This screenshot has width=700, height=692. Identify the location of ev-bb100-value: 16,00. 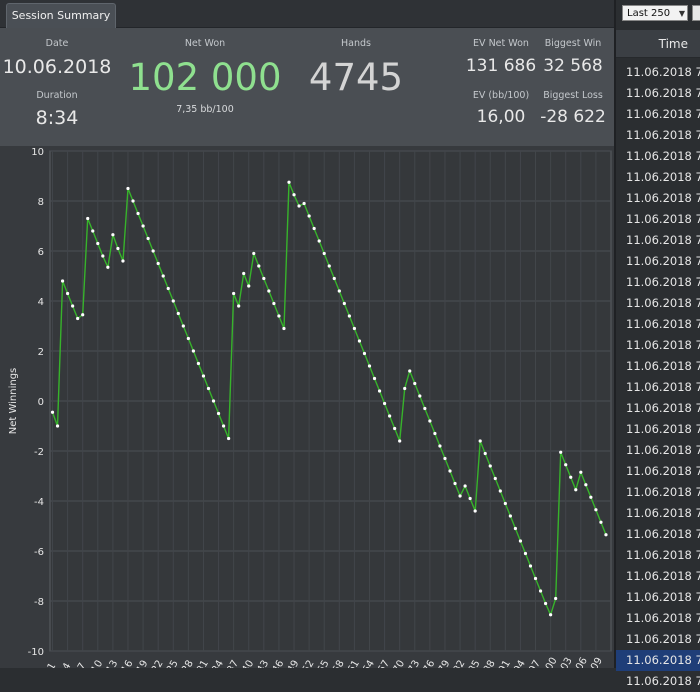
(501, 117).